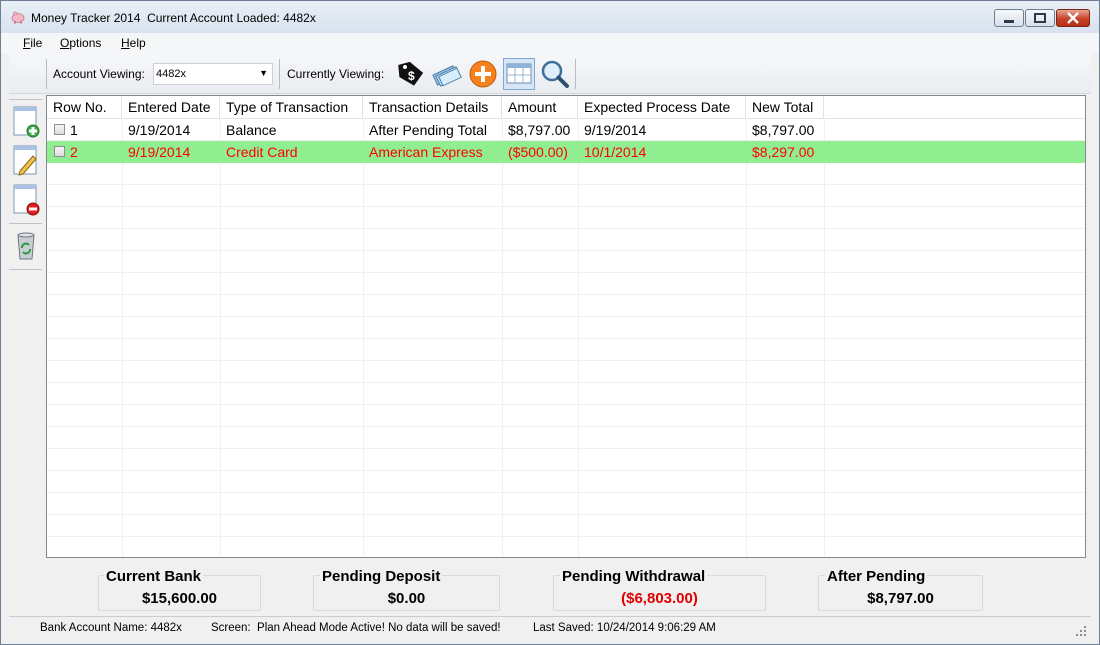 The height and width of the screenshot is (645, 1100). I want to click on search-icon, so click(555, 74).